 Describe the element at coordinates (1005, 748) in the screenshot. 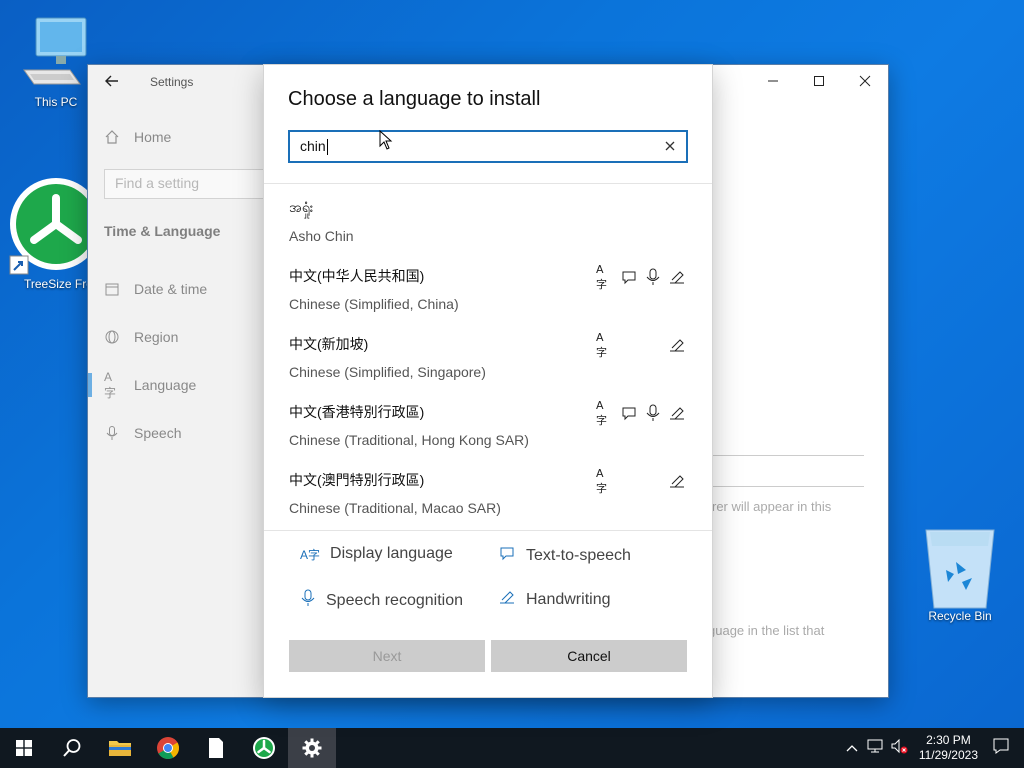

I see `notifications-icon` at that location.